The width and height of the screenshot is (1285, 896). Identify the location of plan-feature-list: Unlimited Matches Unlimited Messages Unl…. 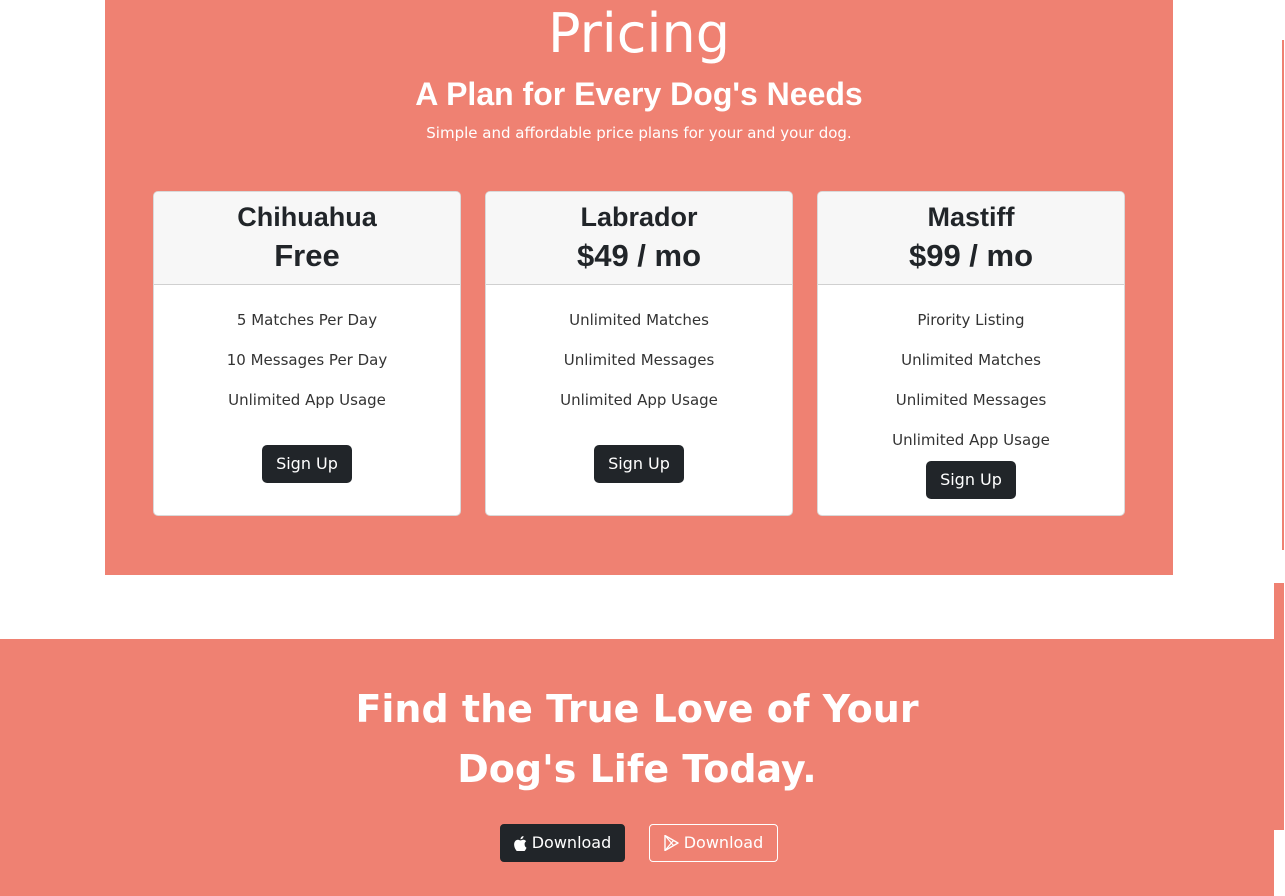
(639, 352).